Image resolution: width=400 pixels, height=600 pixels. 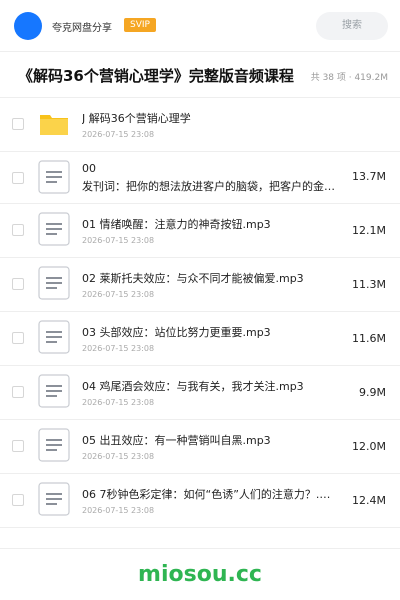 I want to click on svip-badge: SVIP, so click(x=140, y=25).